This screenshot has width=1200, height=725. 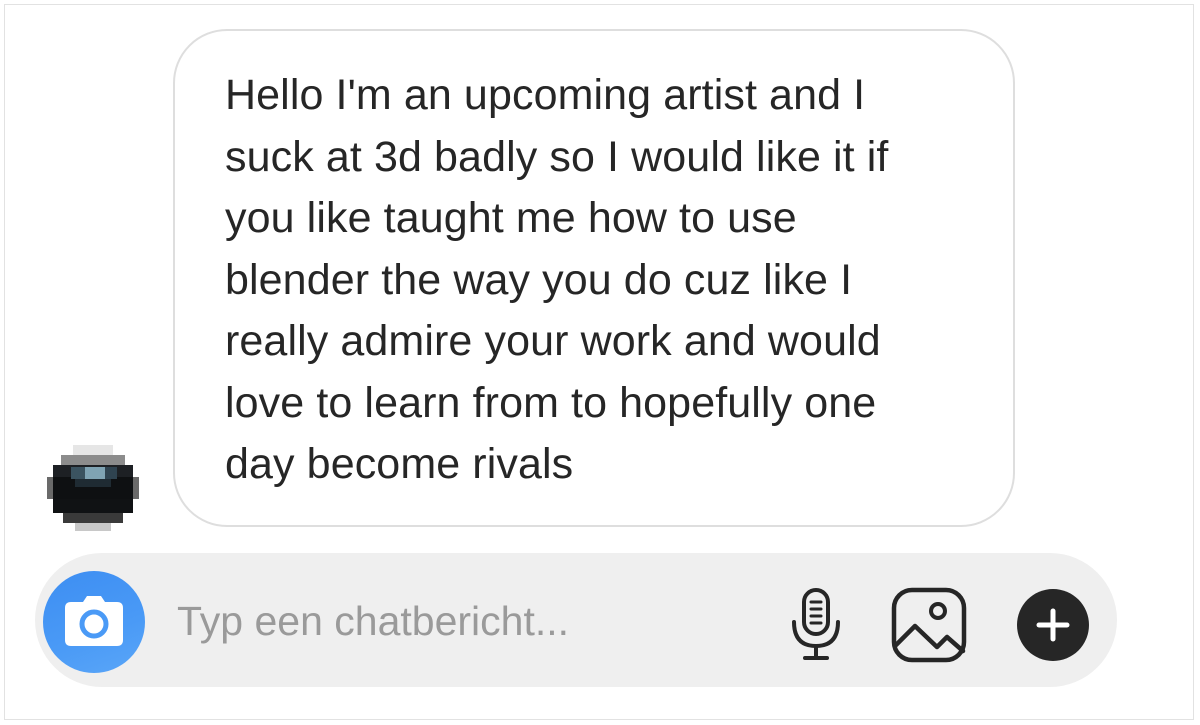 I want to click on avatar, so click(x=93, y=488).